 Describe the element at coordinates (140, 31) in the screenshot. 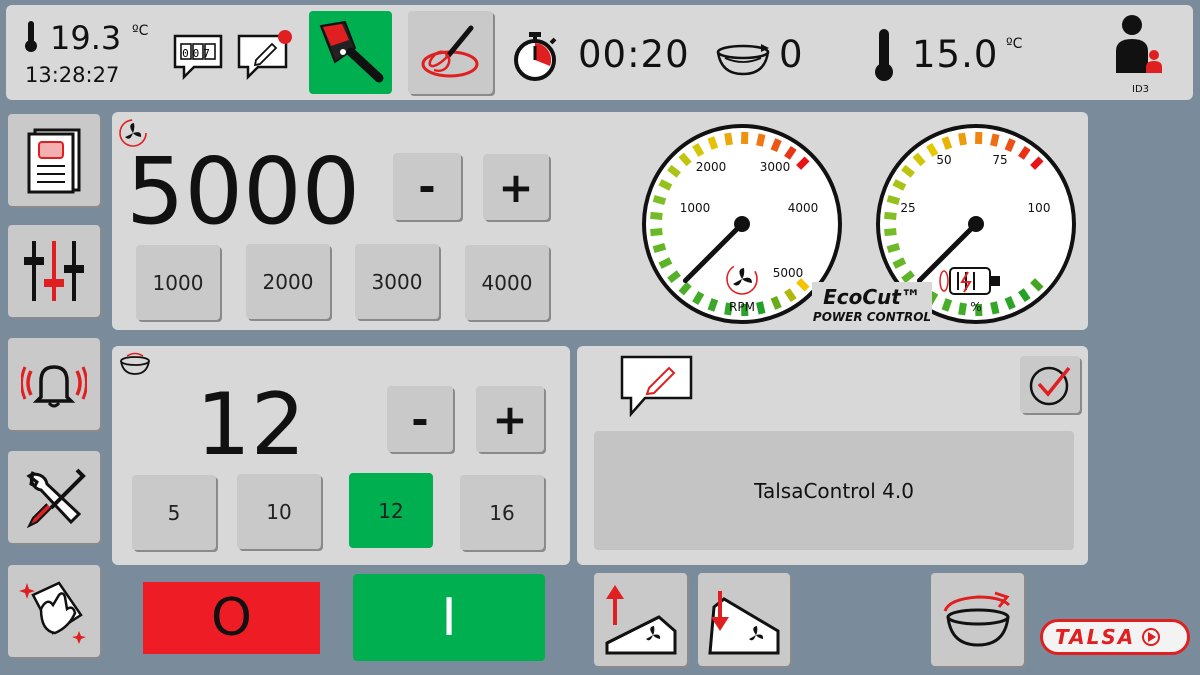

I see `ambient-temperature-unit: ºC` at that location.